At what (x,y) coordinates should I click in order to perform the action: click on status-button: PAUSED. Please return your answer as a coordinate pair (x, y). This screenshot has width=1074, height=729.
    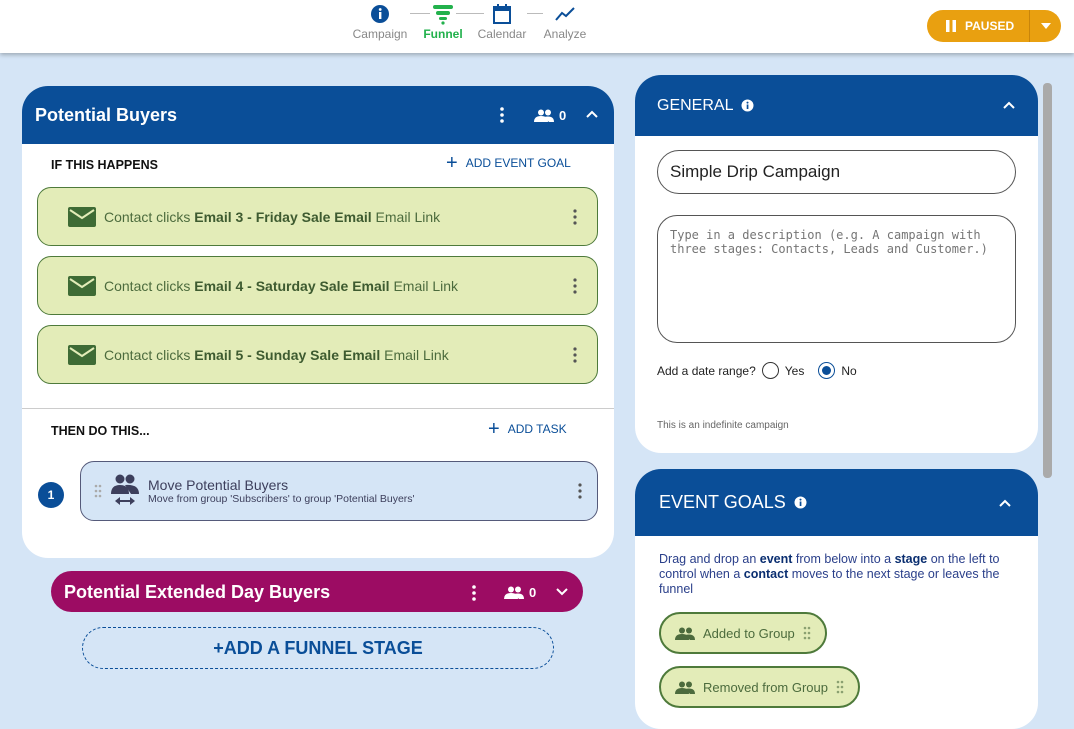
    Looking at the image, I should click on (994, 26).